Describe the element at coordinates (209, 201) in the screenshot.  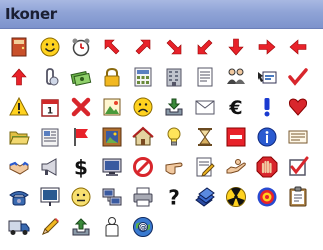
I see `books-icon` at that location.